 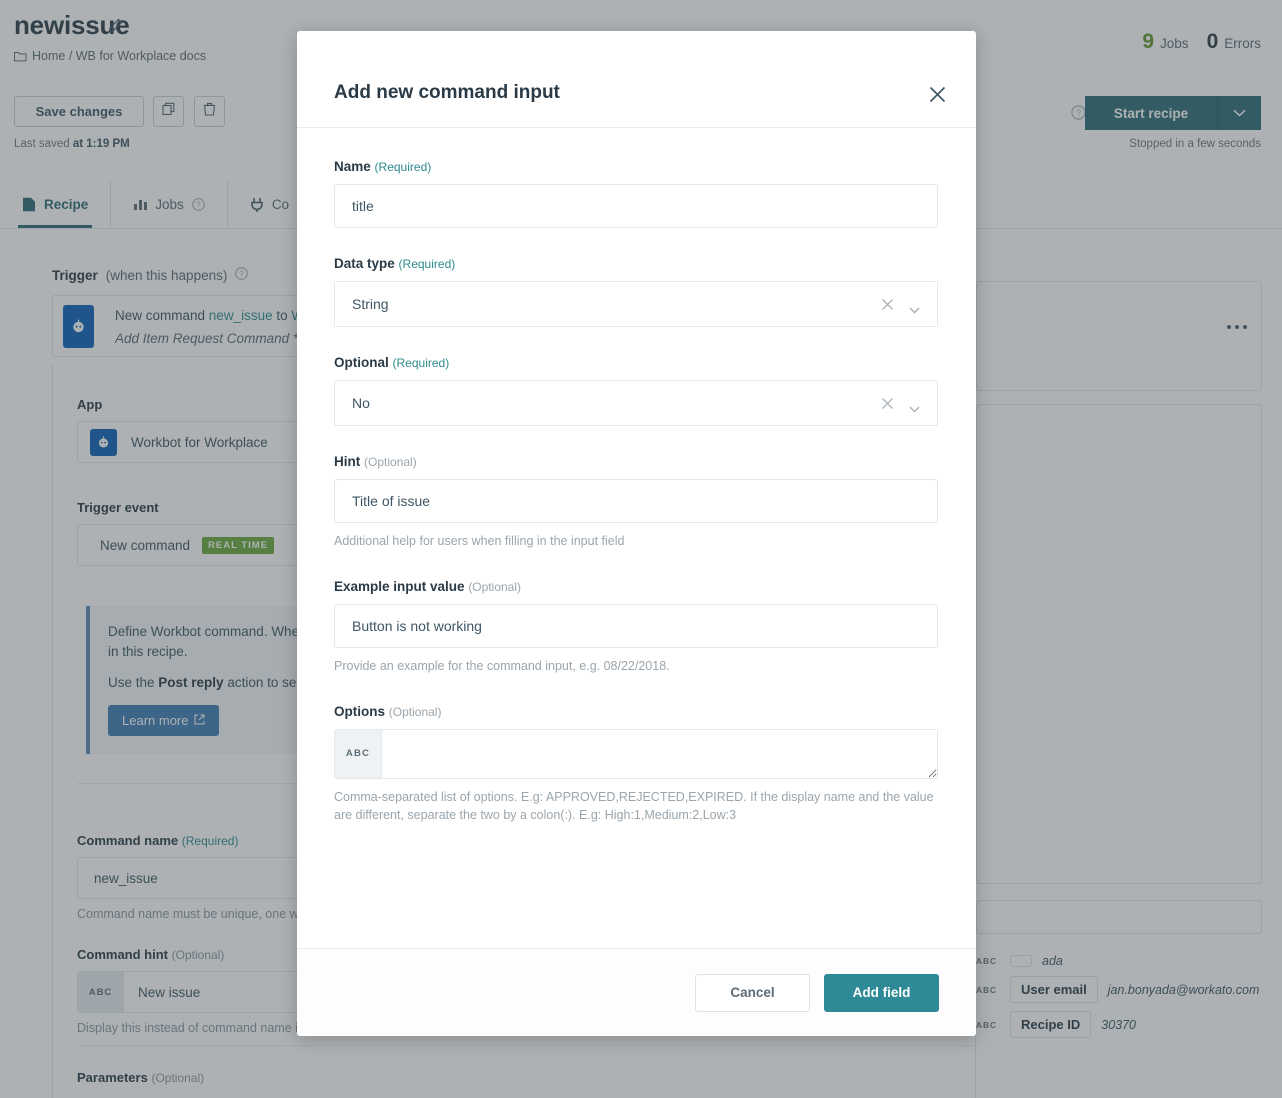 What do you see at coordinates (370, 304) in the screenshot?
I see `data-type-value: String` at bounding box center [370, 304].